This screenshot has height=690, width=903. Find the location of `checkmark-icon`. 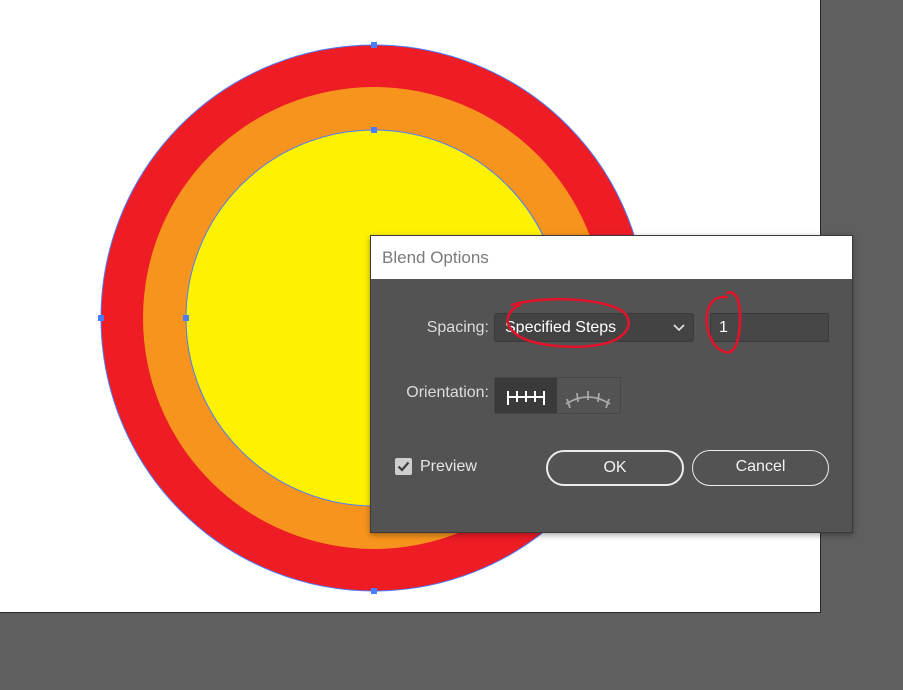

checkmark-icon is located at coordinates (403, 466).